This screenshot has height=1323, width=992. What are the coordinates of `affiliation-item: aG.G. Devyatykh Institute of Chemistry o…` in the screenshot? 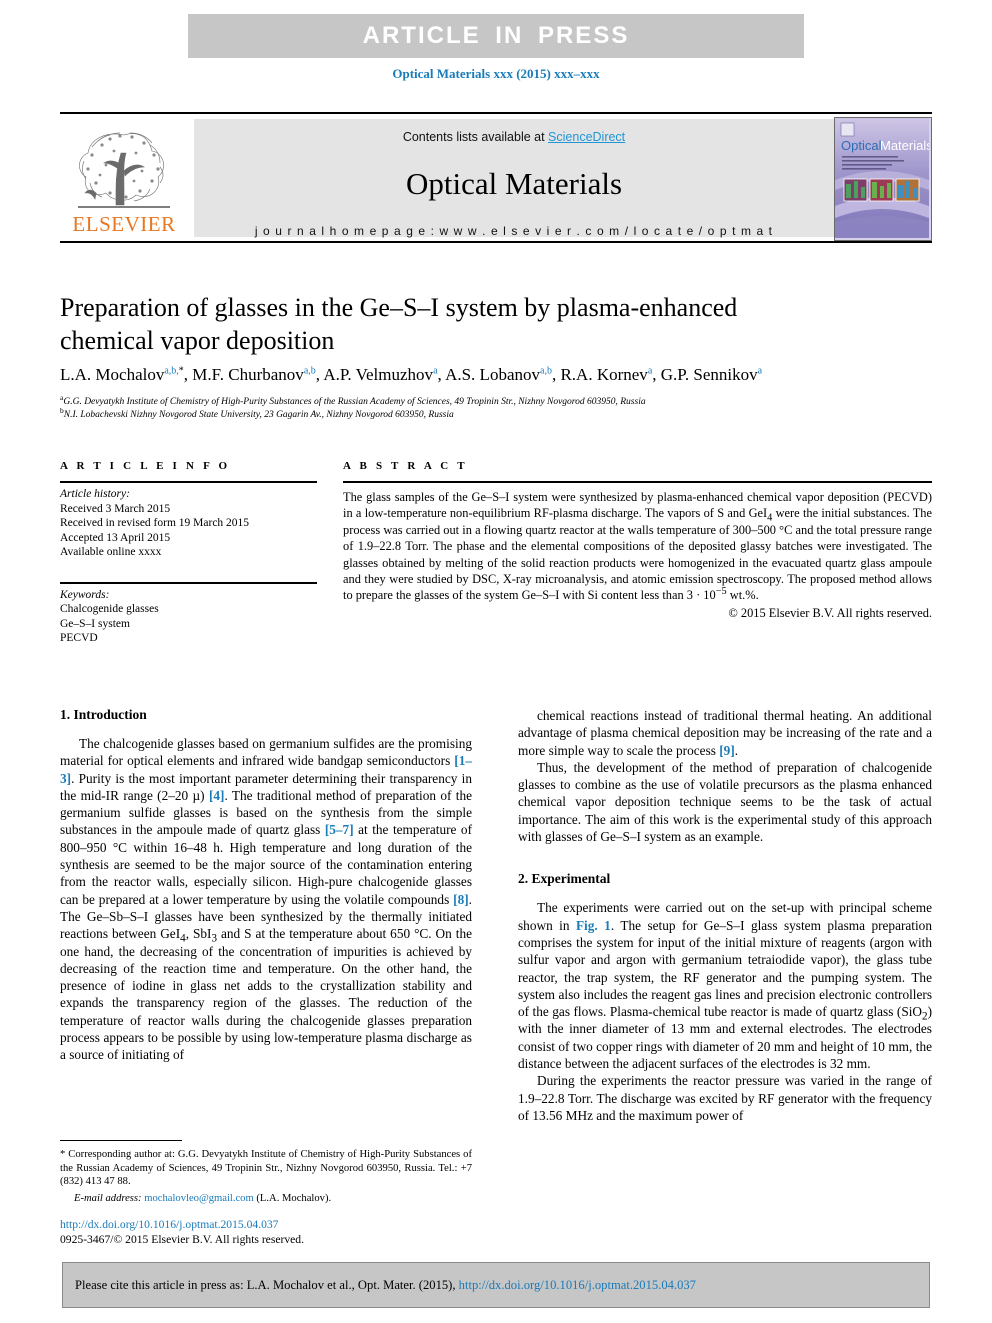 It's located at (500, 401).